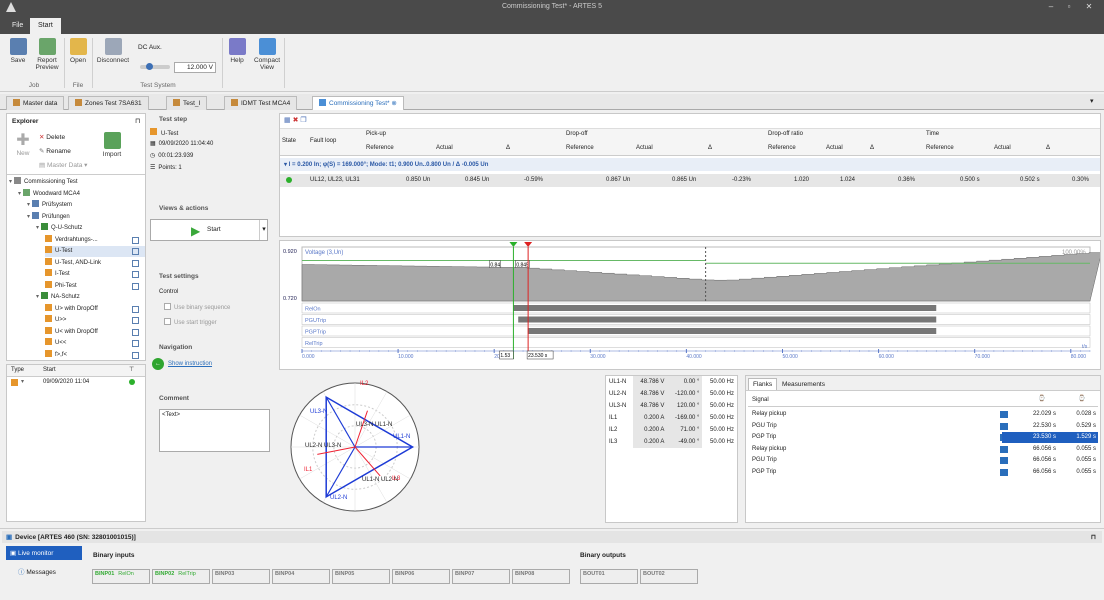 The width and height of the screenshot is (1104, 600). Describe the element at coordinates (48, 341) in the screenshot. I see `shield-icon` at that location.